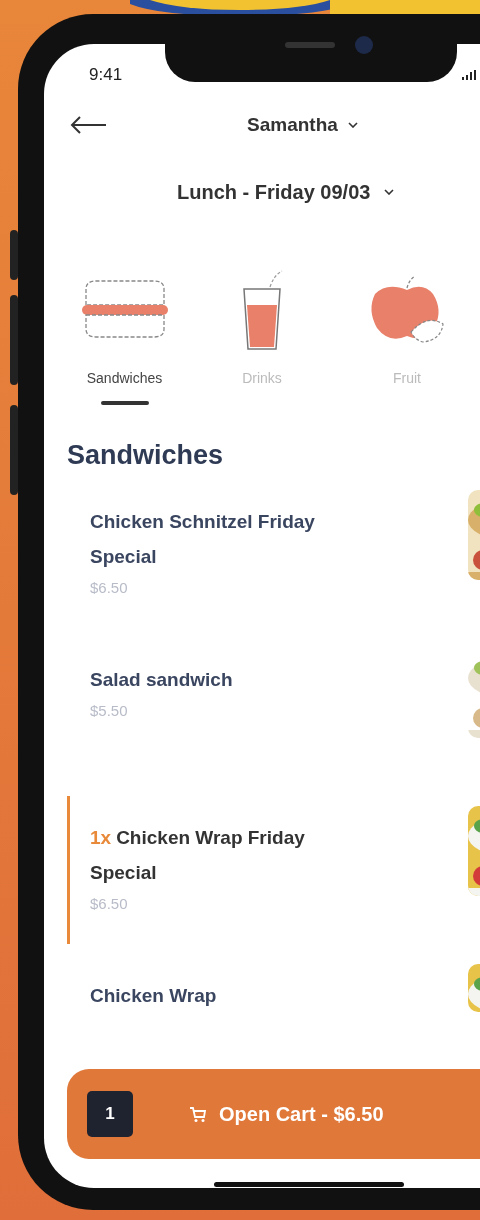  I want to click on meal-selector: Lunch - Friday 09/03, so click(286, 192).